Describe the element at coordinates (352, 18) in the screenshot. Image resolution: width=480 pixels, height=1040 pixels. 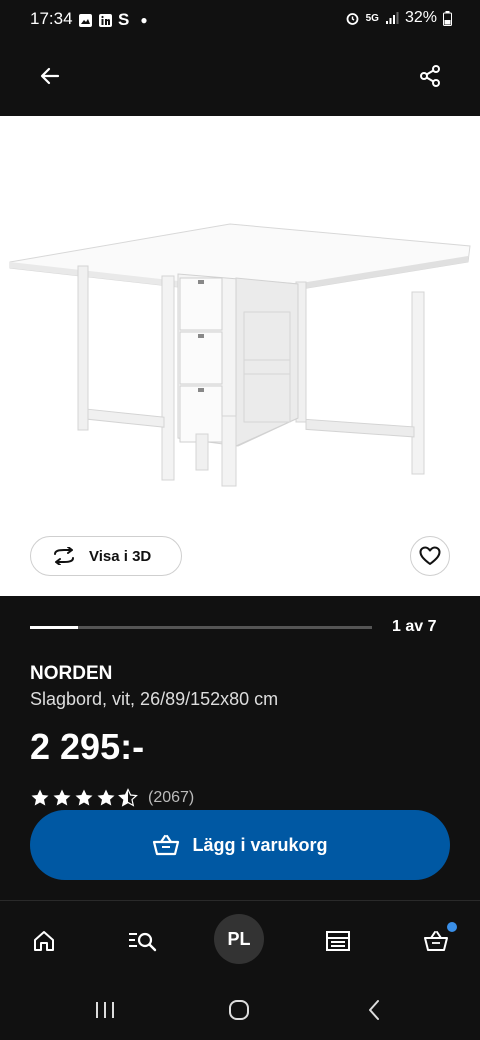
I see `alarm-icon` at that location.